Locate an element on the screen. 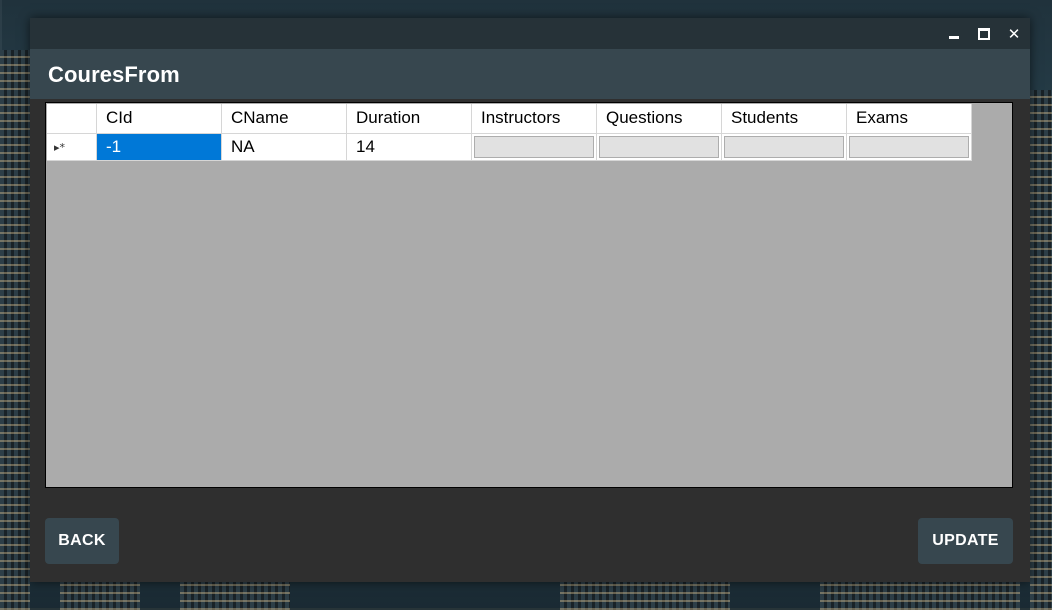 The width and height of the screenshot is (1052, 610). title-bar: ✕ is located at coordinates (530, 33).